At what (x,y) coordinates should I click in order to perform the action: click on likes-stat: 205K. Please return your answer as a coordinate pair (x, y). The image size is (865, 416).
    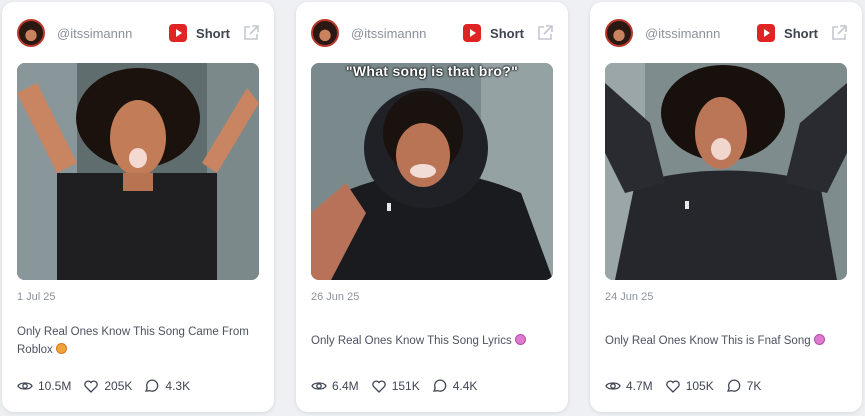
    Looking at the image, I should click on (107, 386).